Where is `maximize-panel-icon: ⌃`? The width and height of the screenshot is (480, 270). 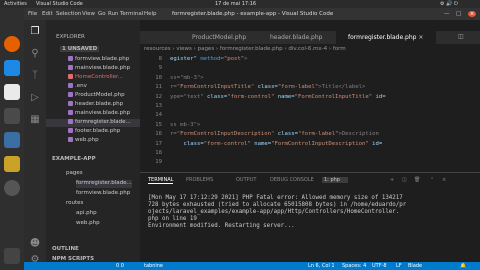 maximize-panel-icon: ⌃ is located at coordinates (432, 180).